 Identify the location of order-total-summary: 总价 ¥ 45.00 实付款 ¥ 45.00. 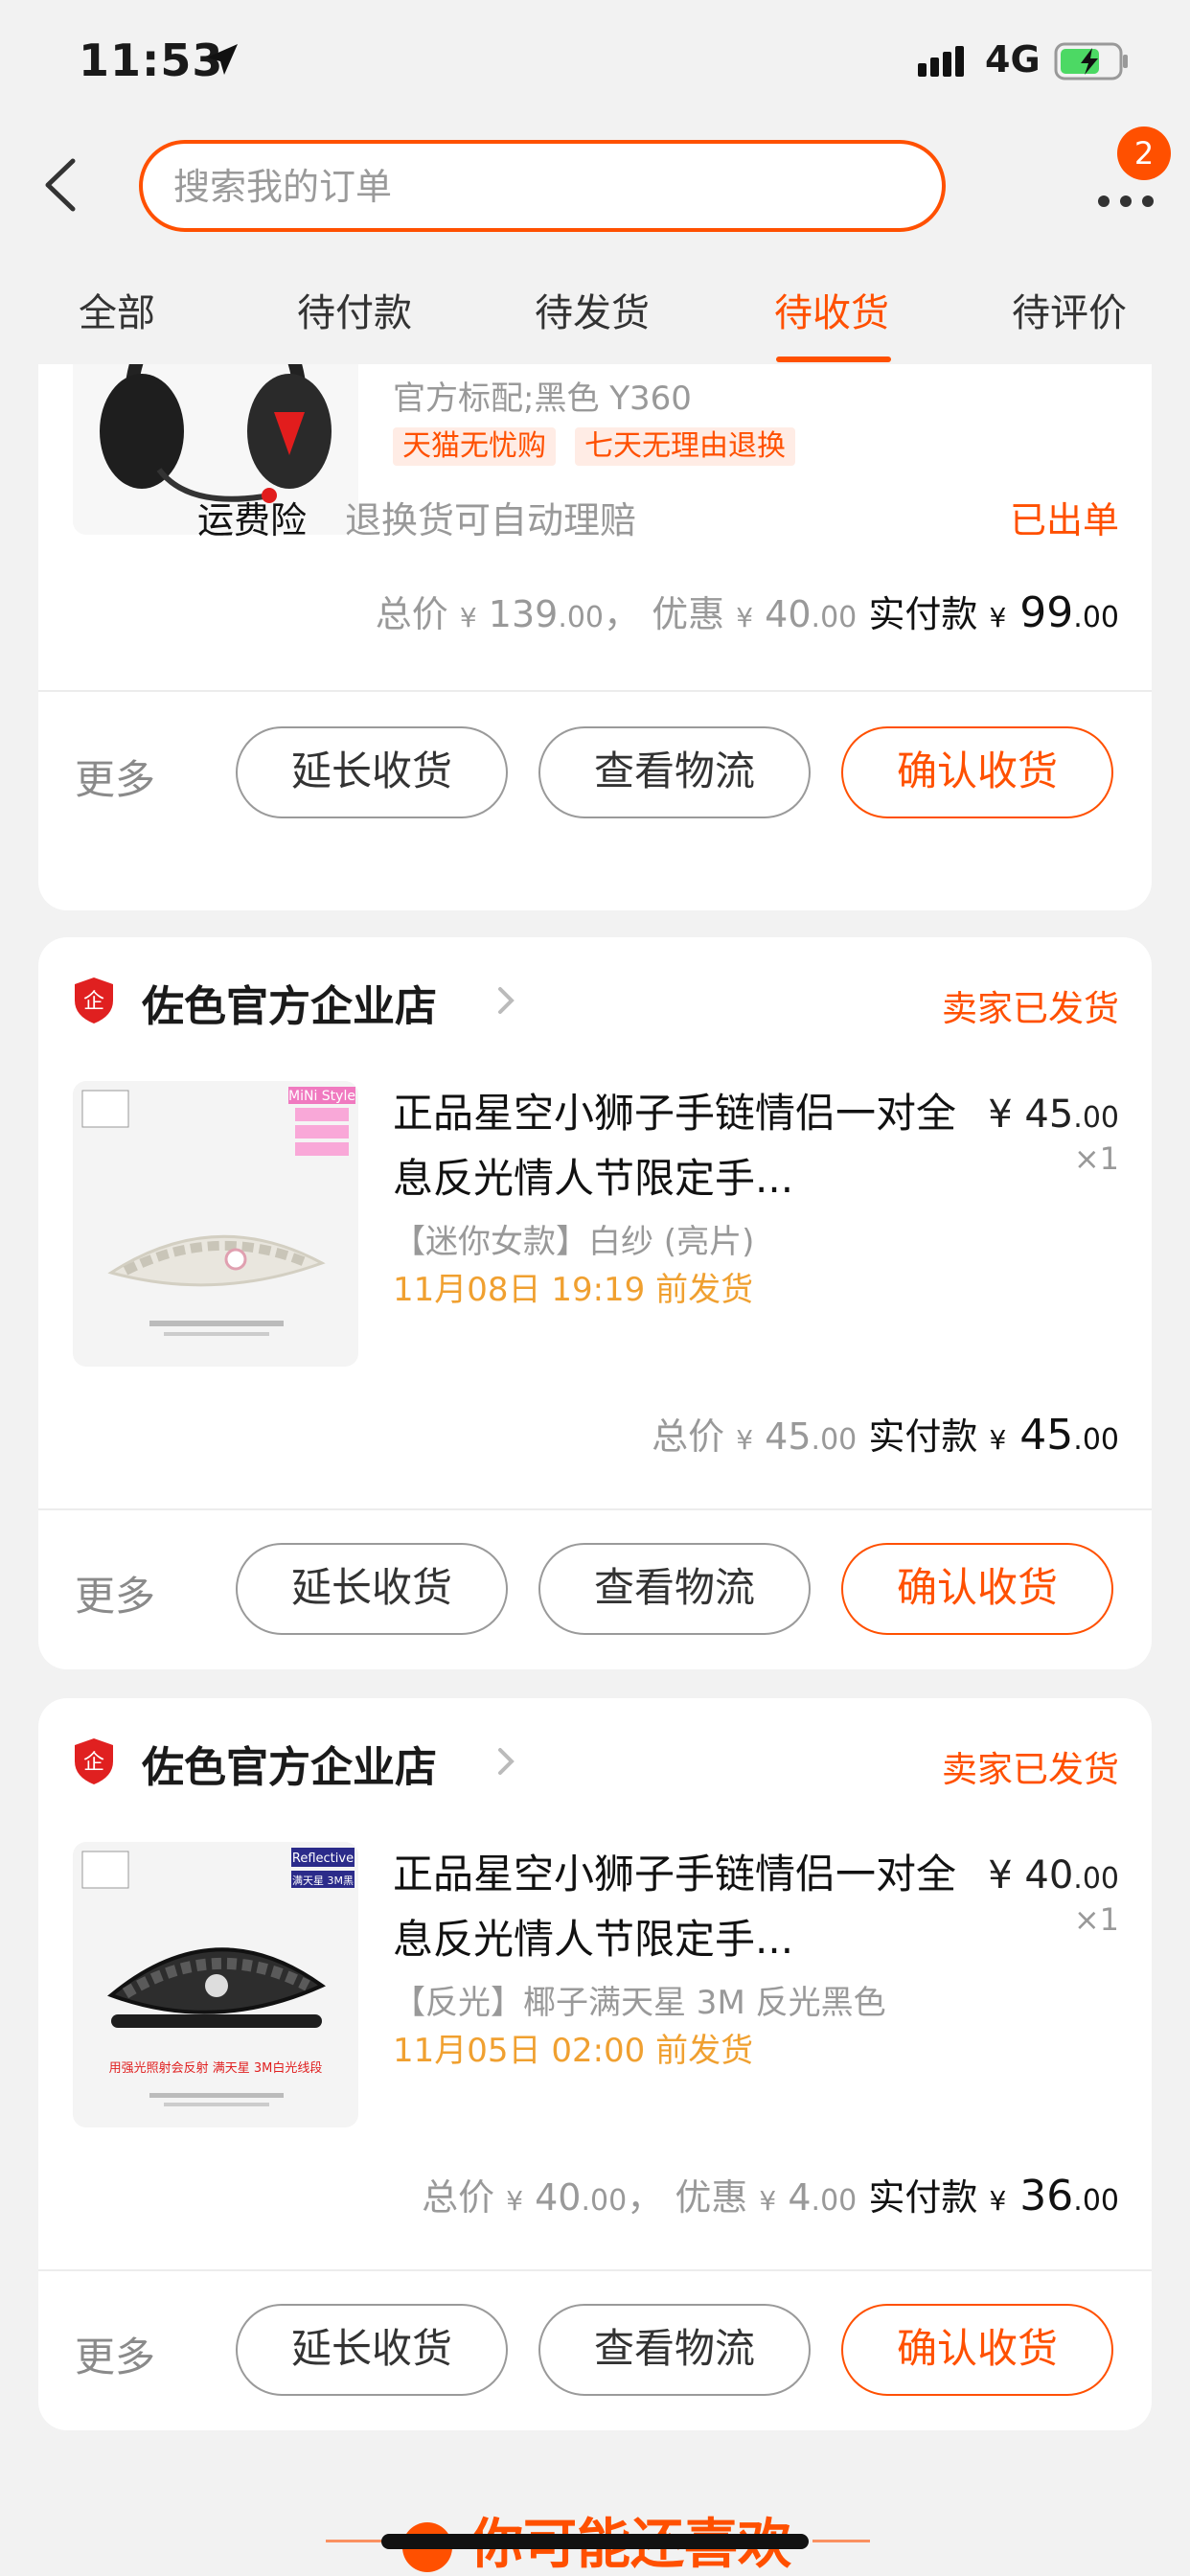
(886, 1433).